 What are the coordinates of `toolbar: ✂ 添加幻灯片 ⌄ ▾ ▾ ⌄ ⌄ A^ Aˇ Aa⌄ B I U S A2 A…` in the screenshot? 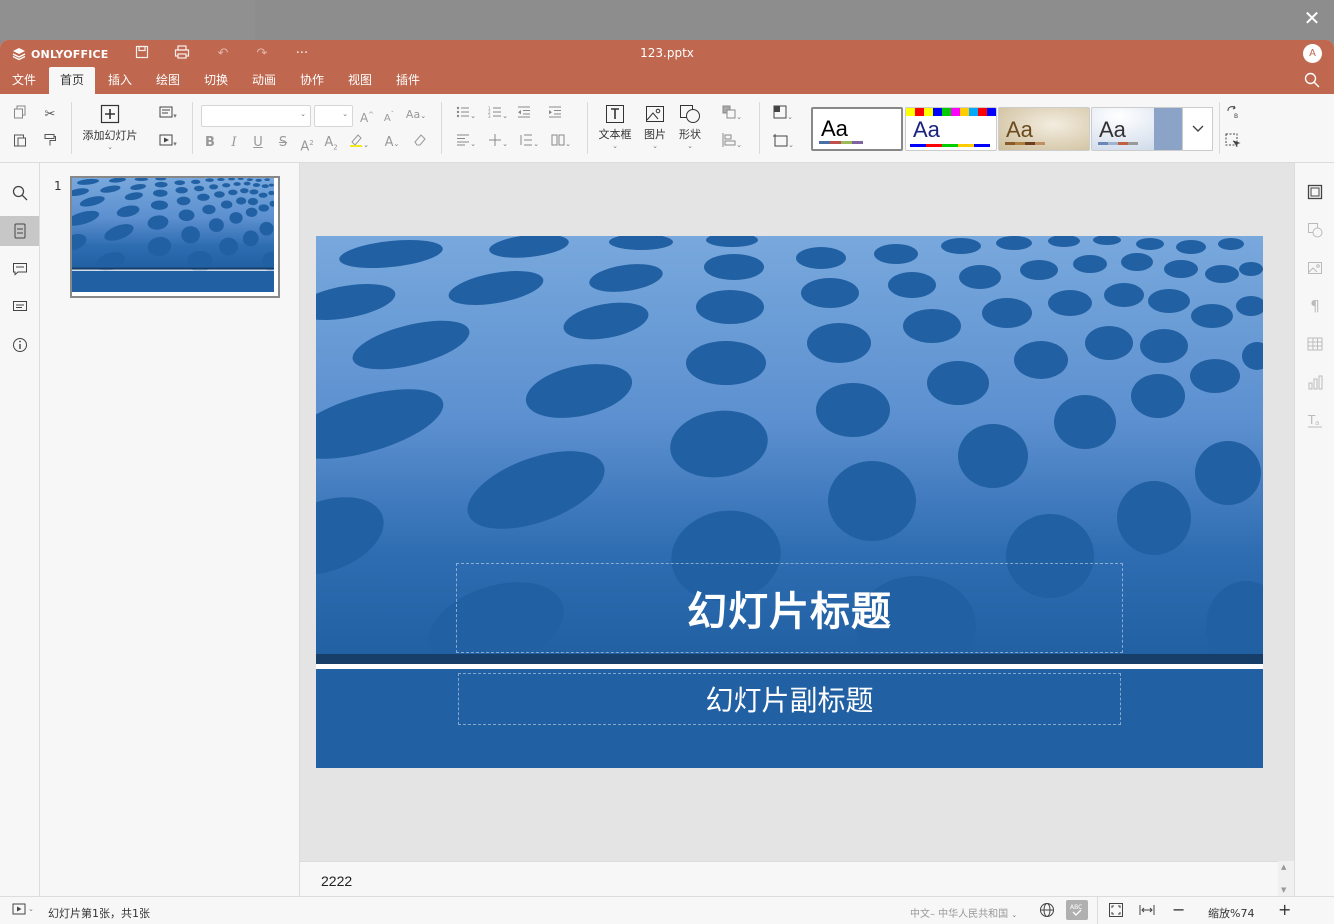 It's located at (667, 128).